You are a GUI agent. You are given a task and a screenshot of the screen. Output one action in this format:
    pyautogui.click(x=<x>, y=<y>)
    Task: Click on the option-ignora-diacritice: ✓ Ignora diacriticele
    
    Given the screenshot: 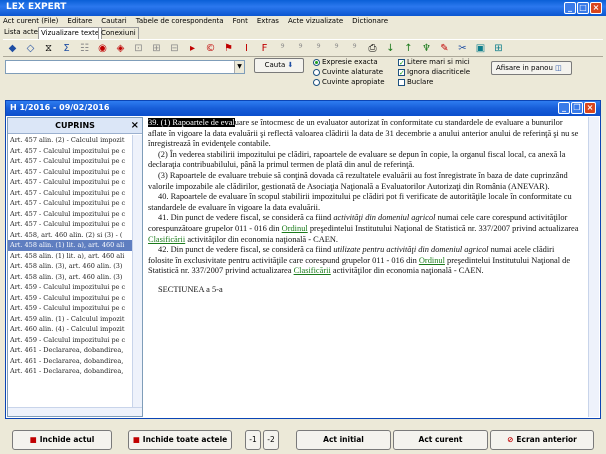 What is the action you would take?
    pyautogui.click(x=434, y=72)
    